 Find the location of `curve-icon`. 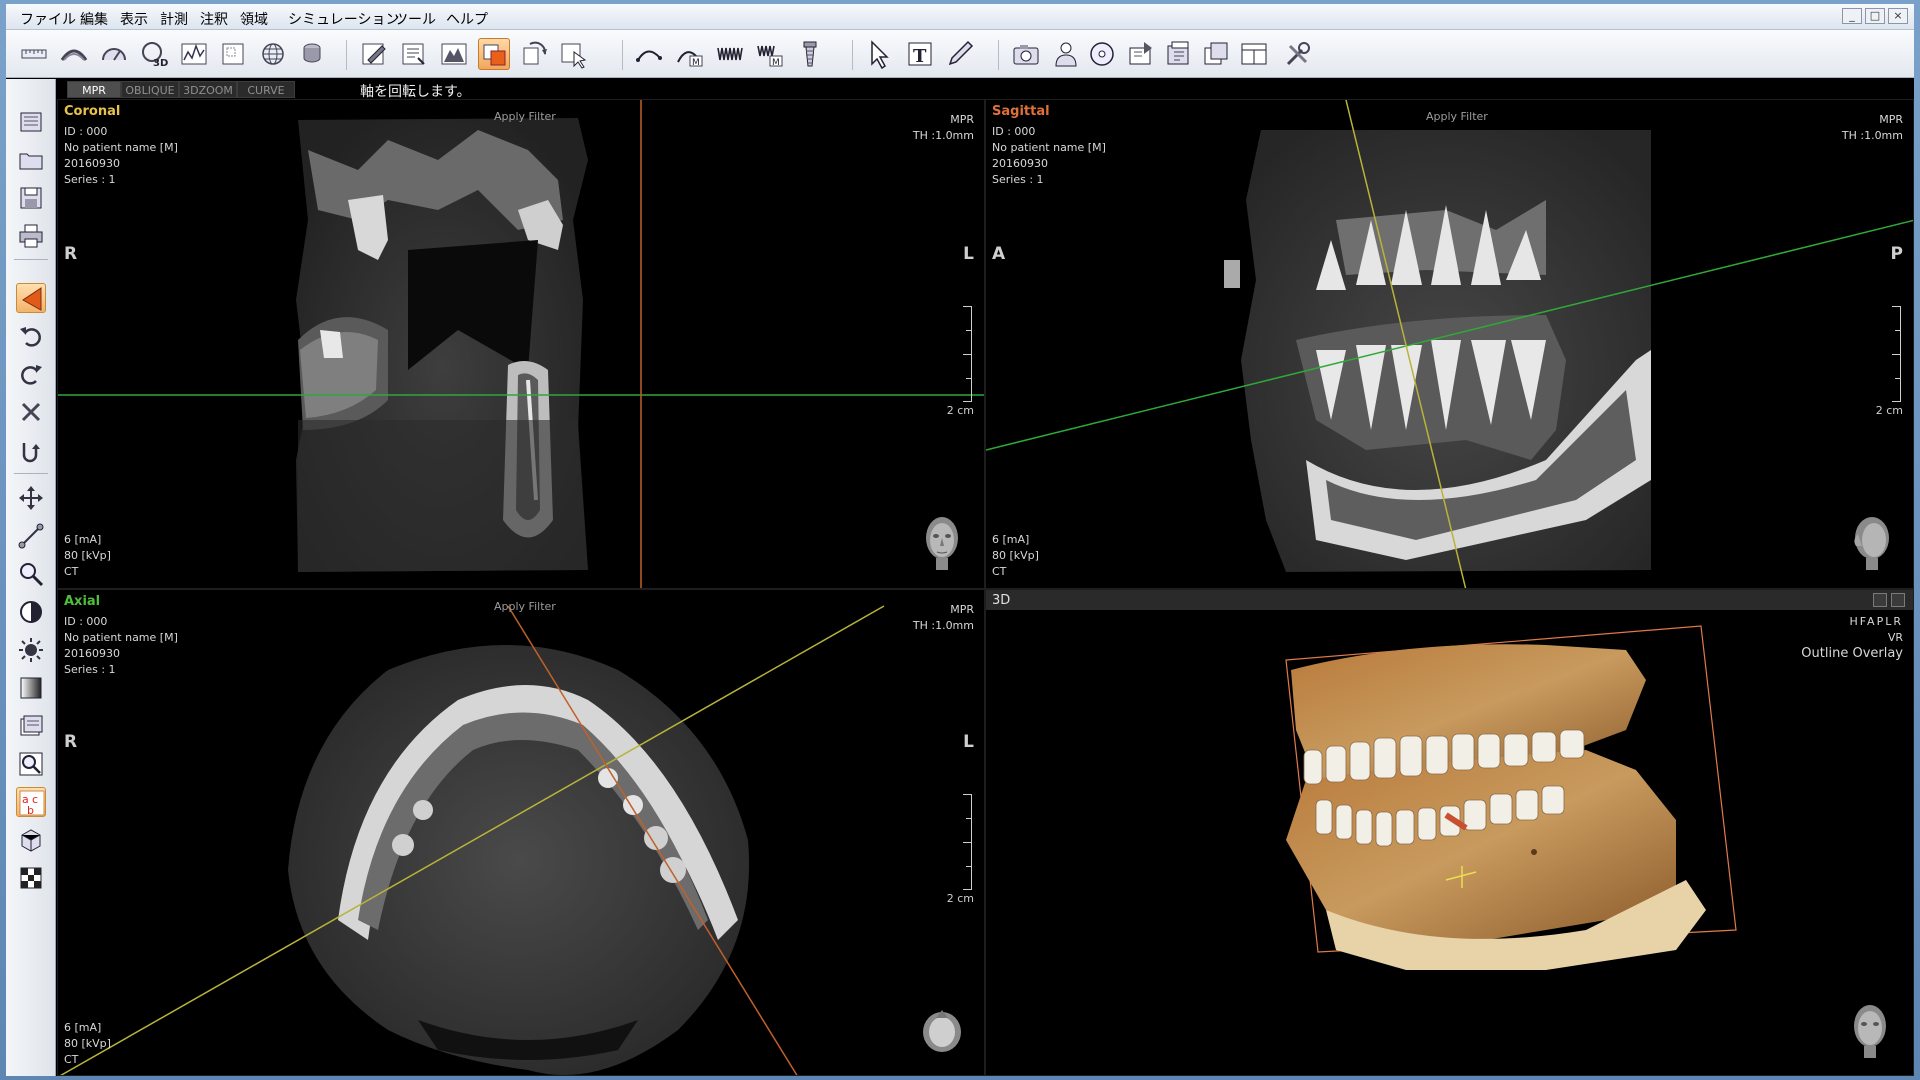

curve-icon is located at coordinates (650, 54).